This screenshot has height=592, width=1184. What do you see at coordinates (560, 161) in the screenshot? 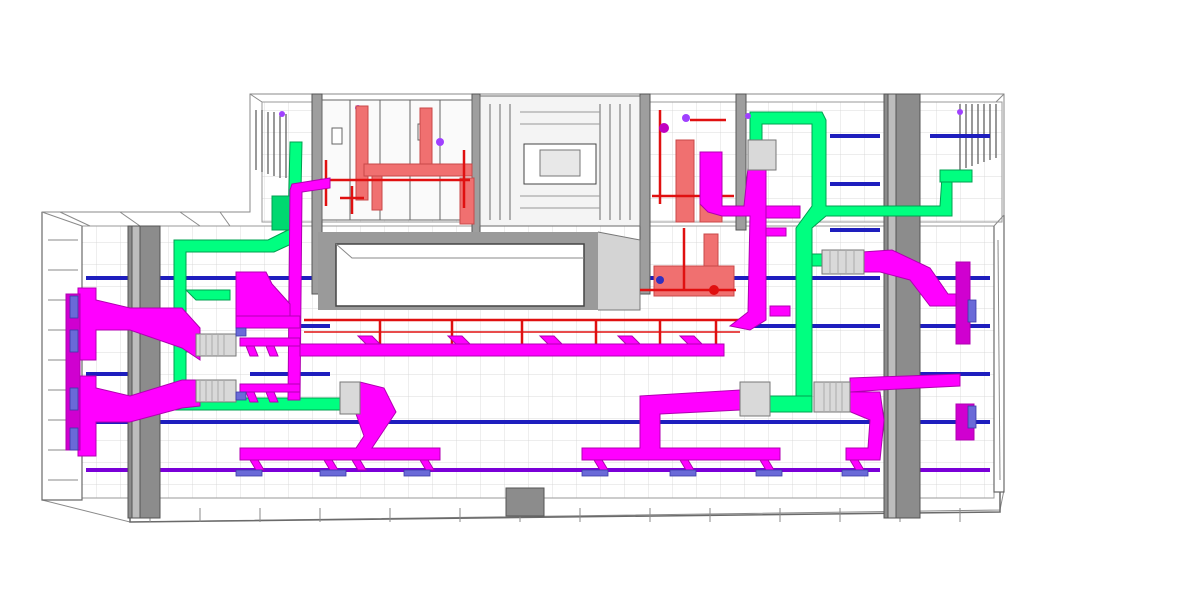
I see `stair-core` at bounding box center [560, 161].